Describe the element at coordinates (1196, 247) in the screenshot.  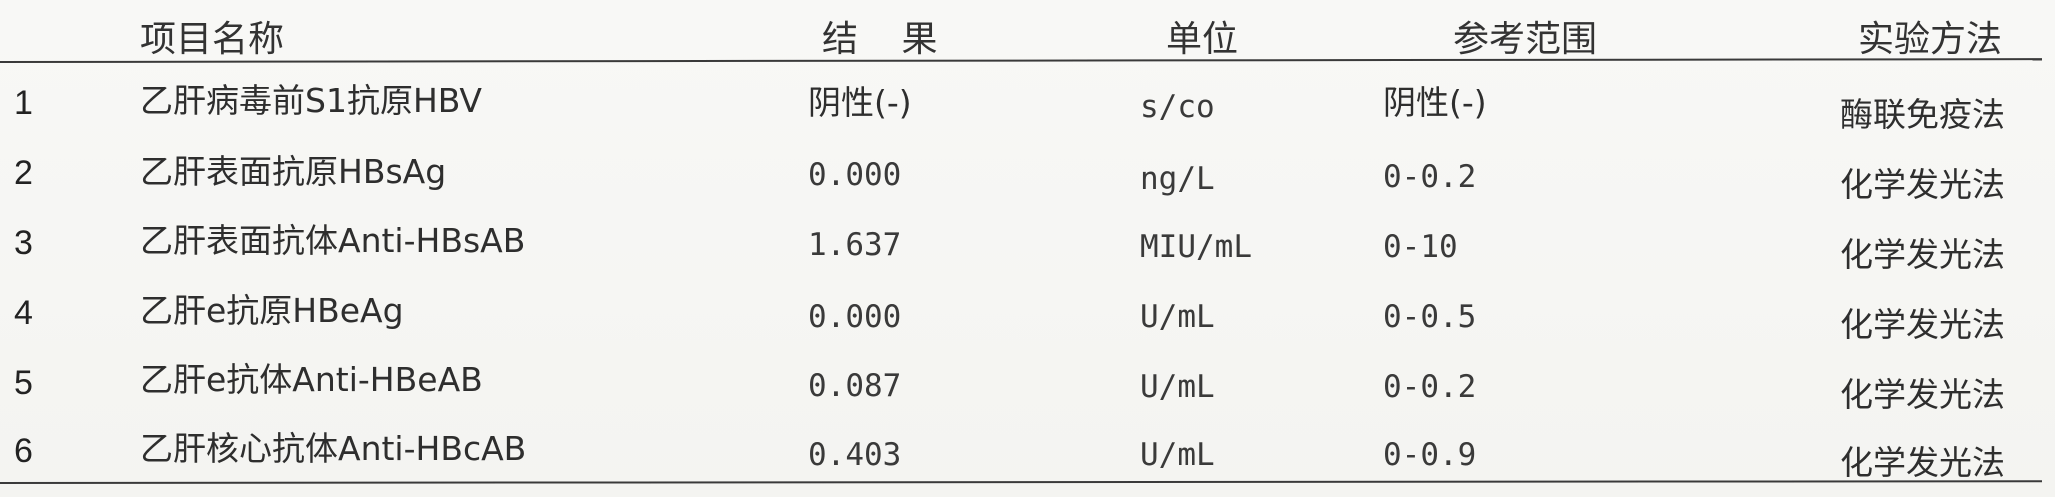
I see `unit-value: MIU/mL` at that location.